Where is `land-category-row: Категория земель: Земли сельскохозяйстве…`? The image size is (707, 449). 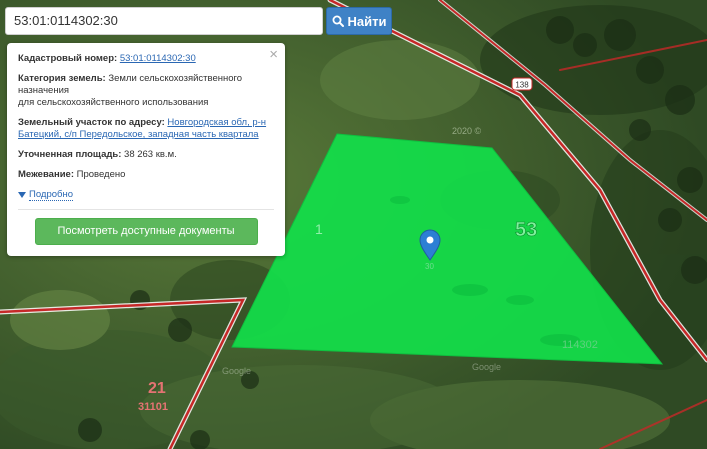 land-category-row: Категория земель: Земли сельскохозяйстве… is located at coordinates (146, 91).